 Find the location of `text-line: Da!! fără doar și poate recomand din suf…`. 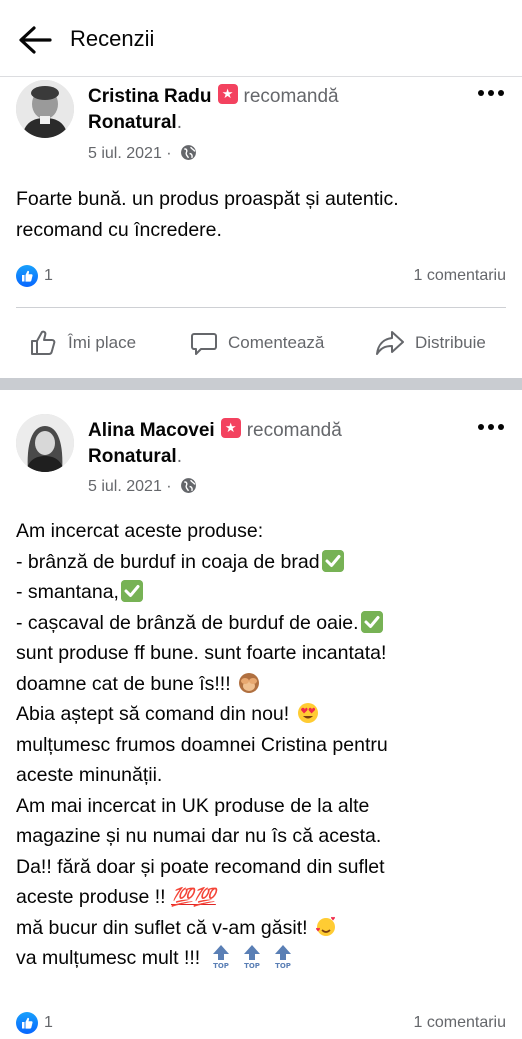

text-line: Da!! fără doar și poate recomand din suf… is located at coordinates (200, 866).